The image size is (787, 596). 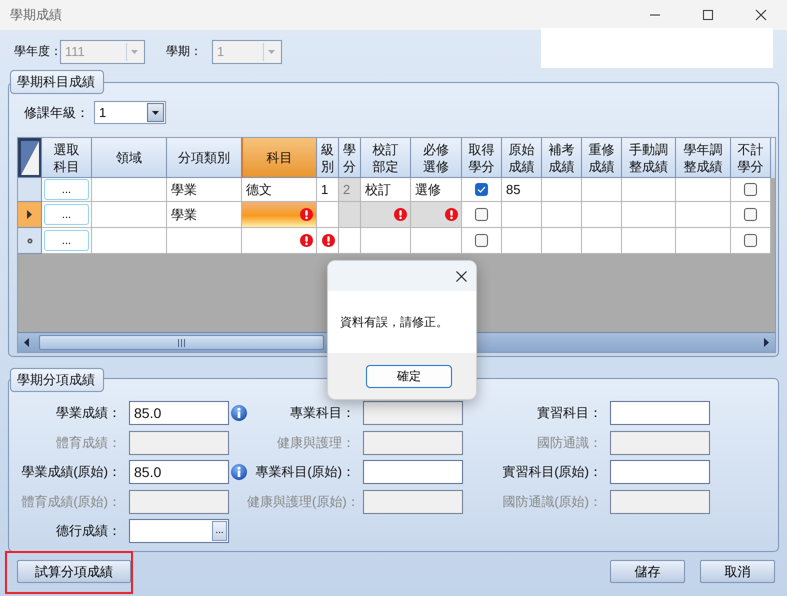 What do you see at coordinates (409, 376) in the screenshot?
I see `ok-button: 確定` at bounding box center [409, 376].